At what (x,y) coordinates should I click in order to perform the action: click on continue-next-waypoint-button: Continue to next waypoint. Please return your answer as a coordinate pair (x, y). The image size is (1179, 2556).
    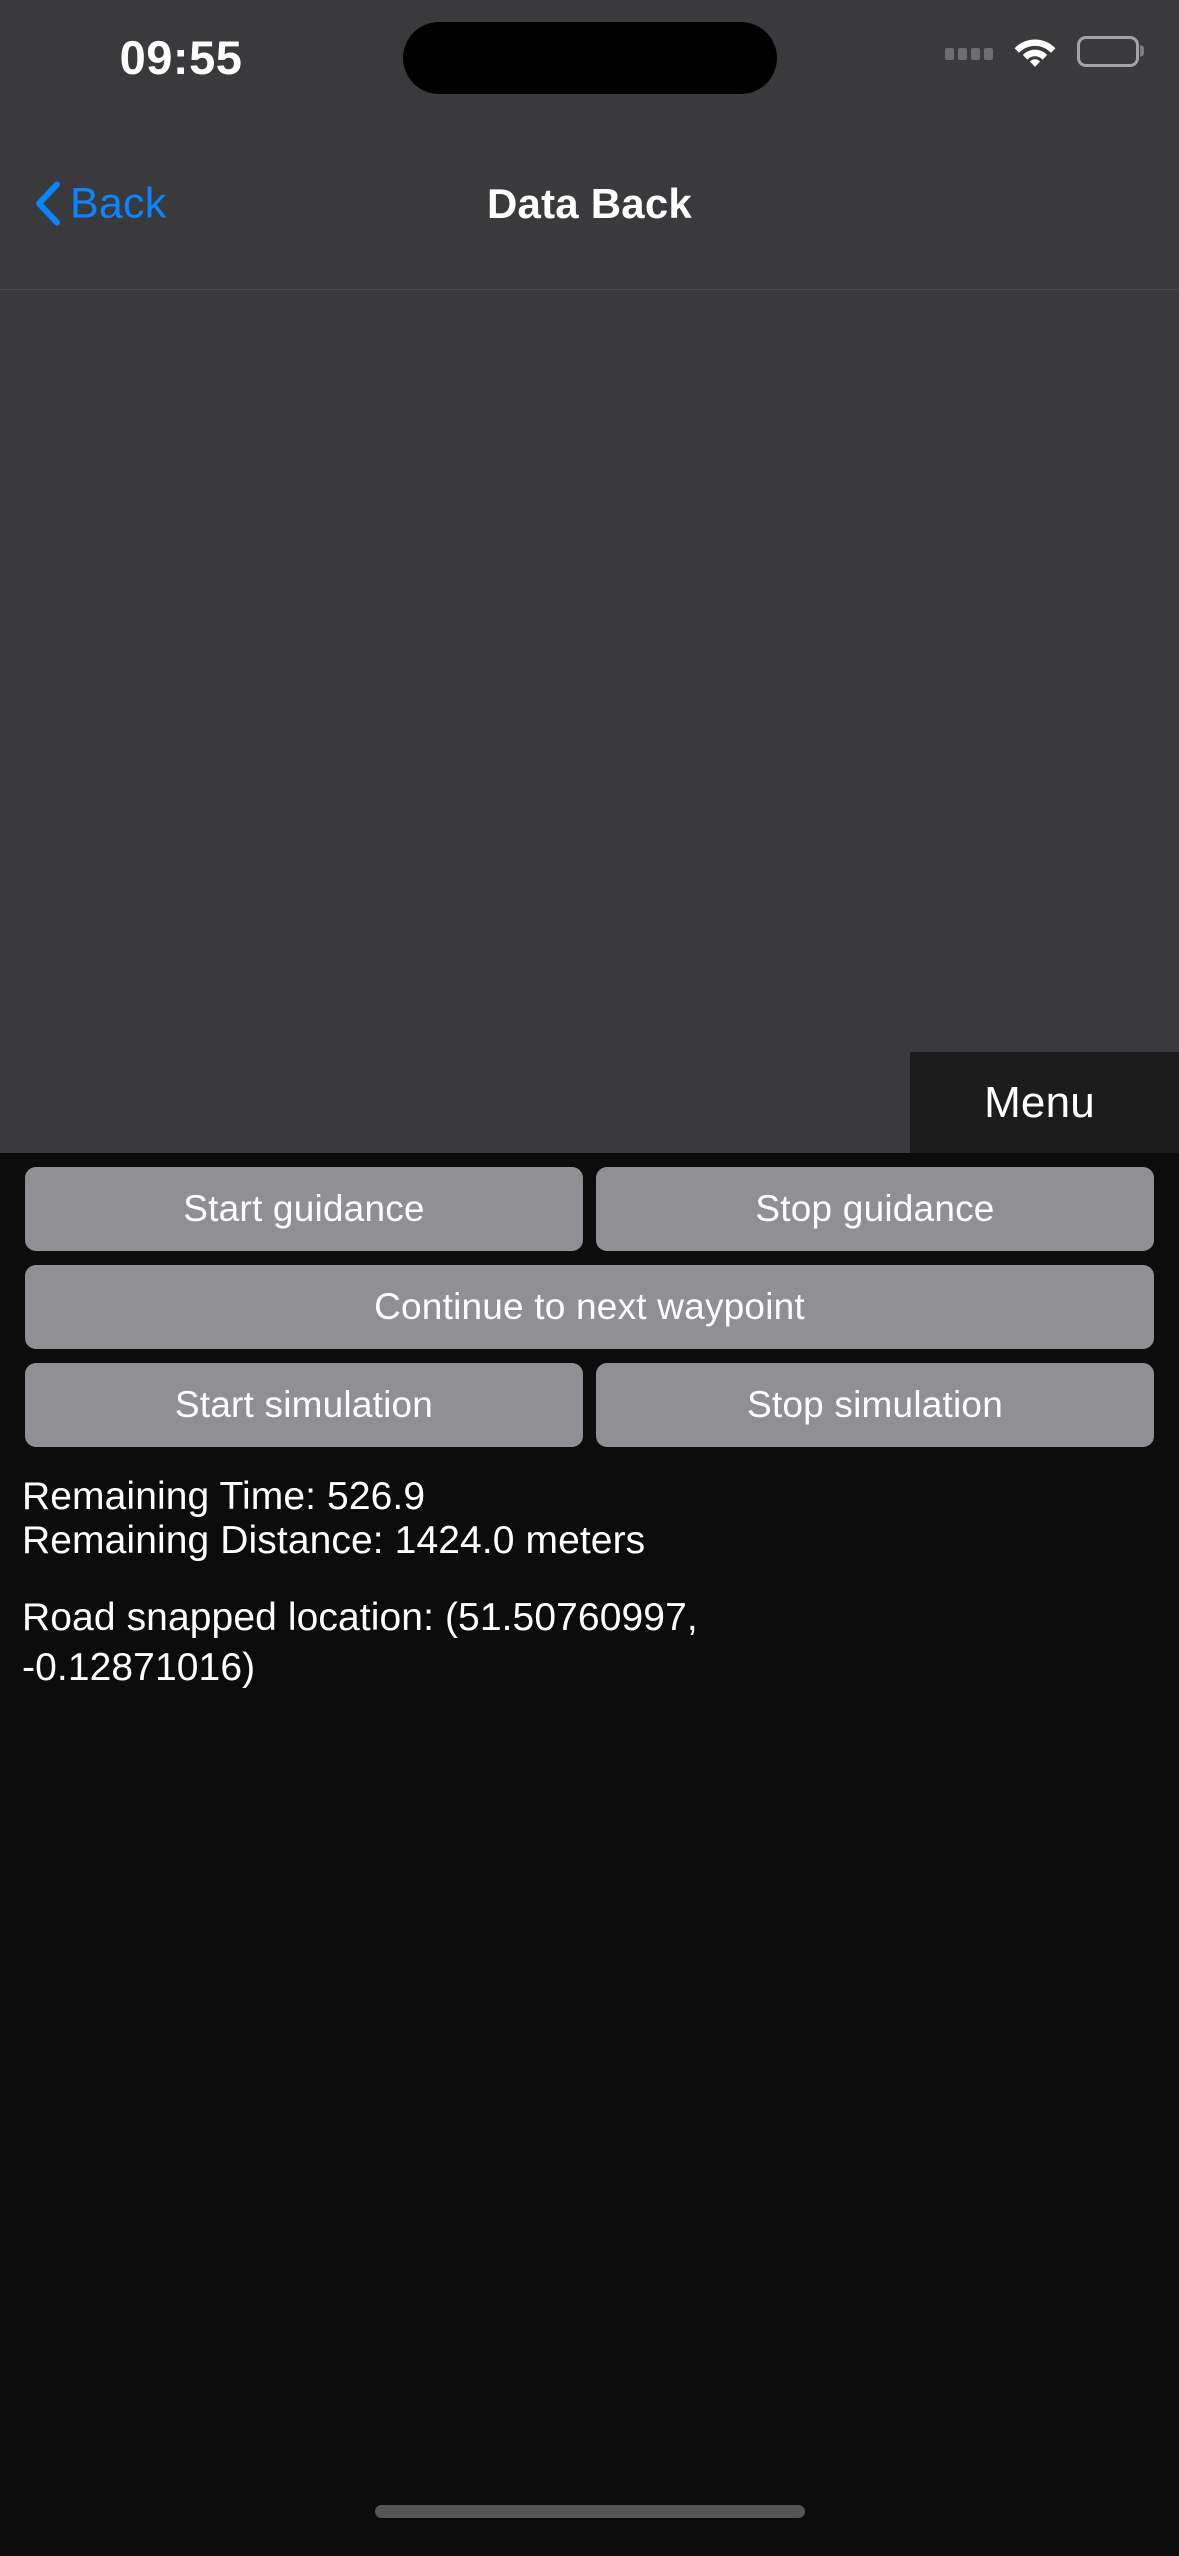
    Looking at the image, I should click on (589, 1307).